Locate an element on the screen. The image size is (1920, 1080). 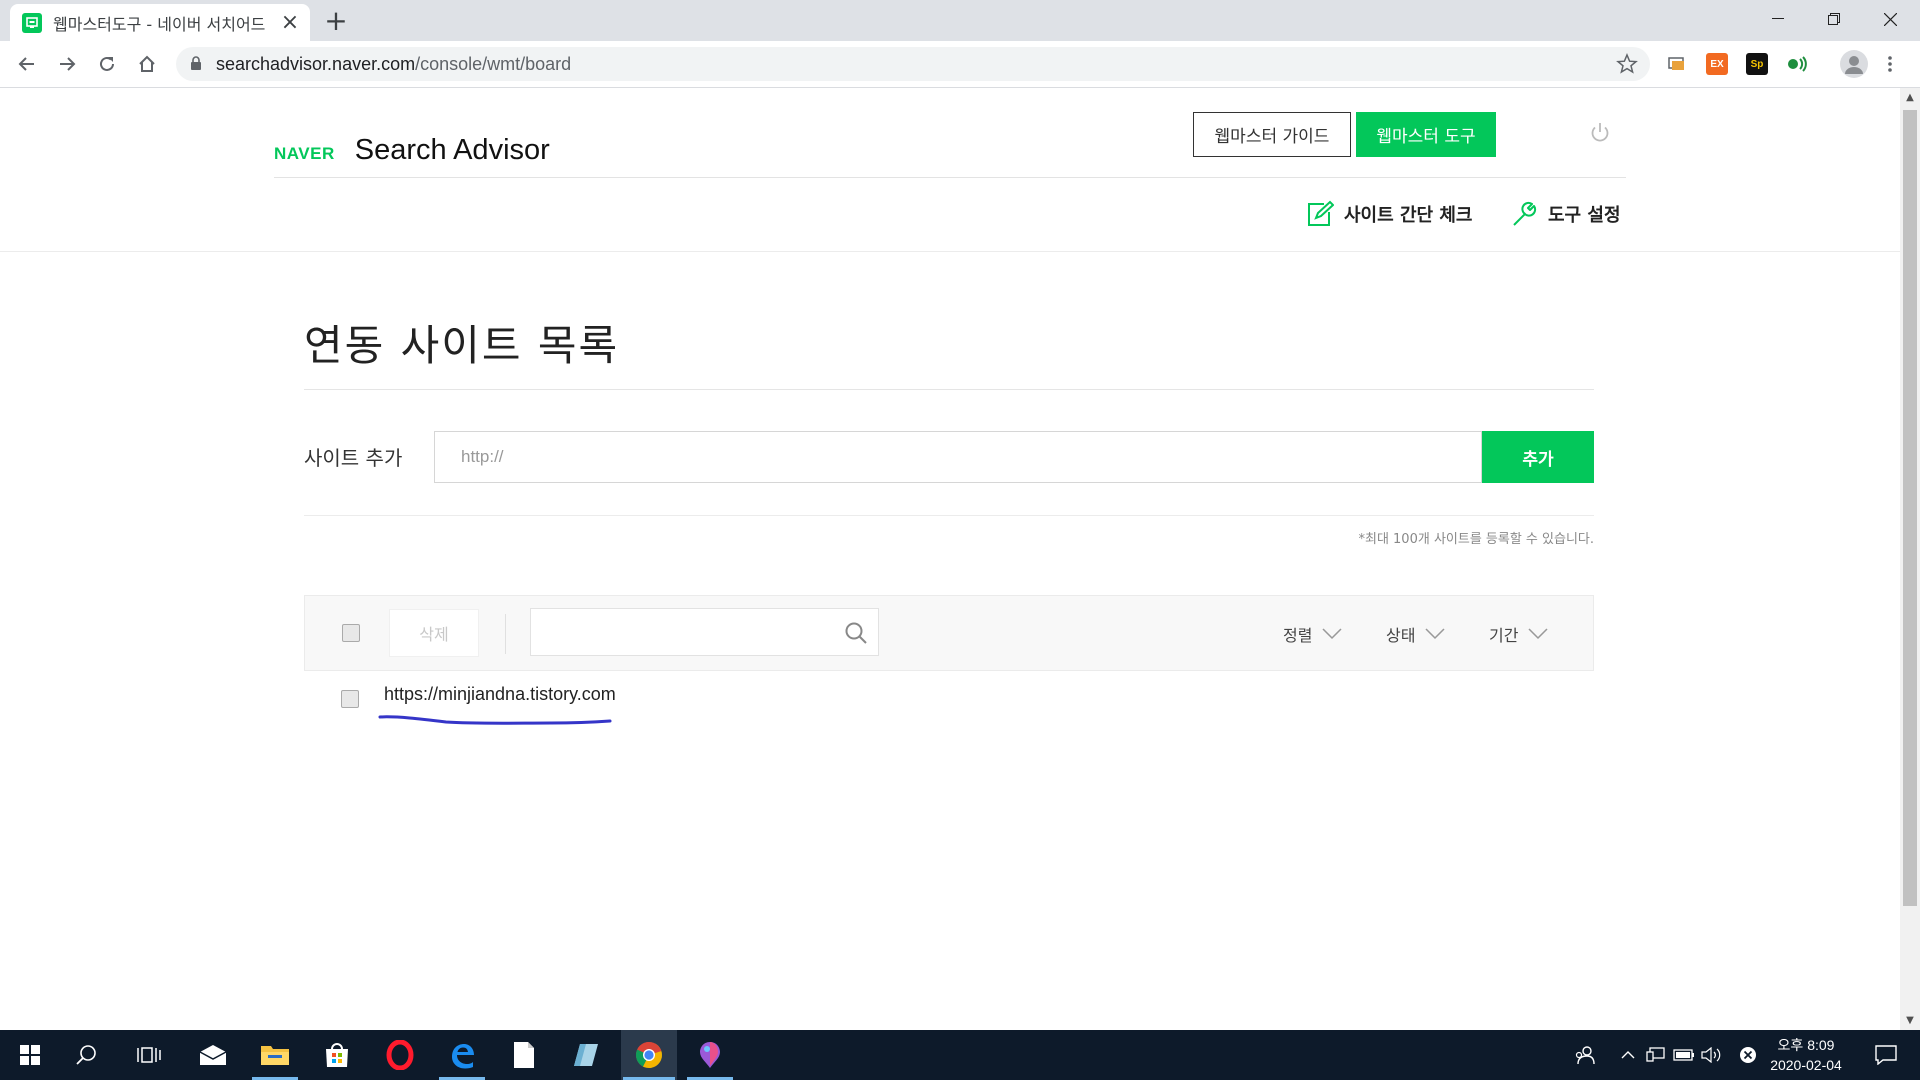
search-icon is located at coordinates (856, 635).